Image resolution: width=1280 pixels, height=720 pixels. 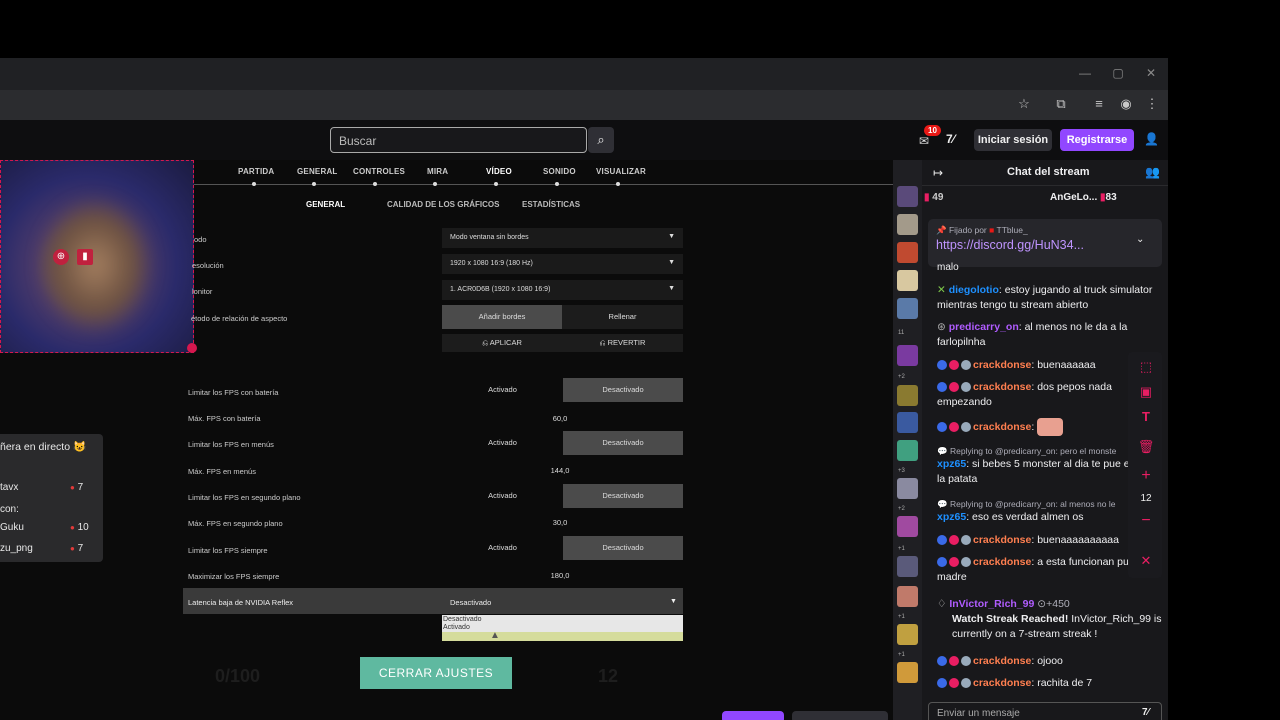 What do you see at coordinates (622, 343) in the screenshot?
I see `revert-button: ⎌ REVERTIR` at bounding box center [622, 343].